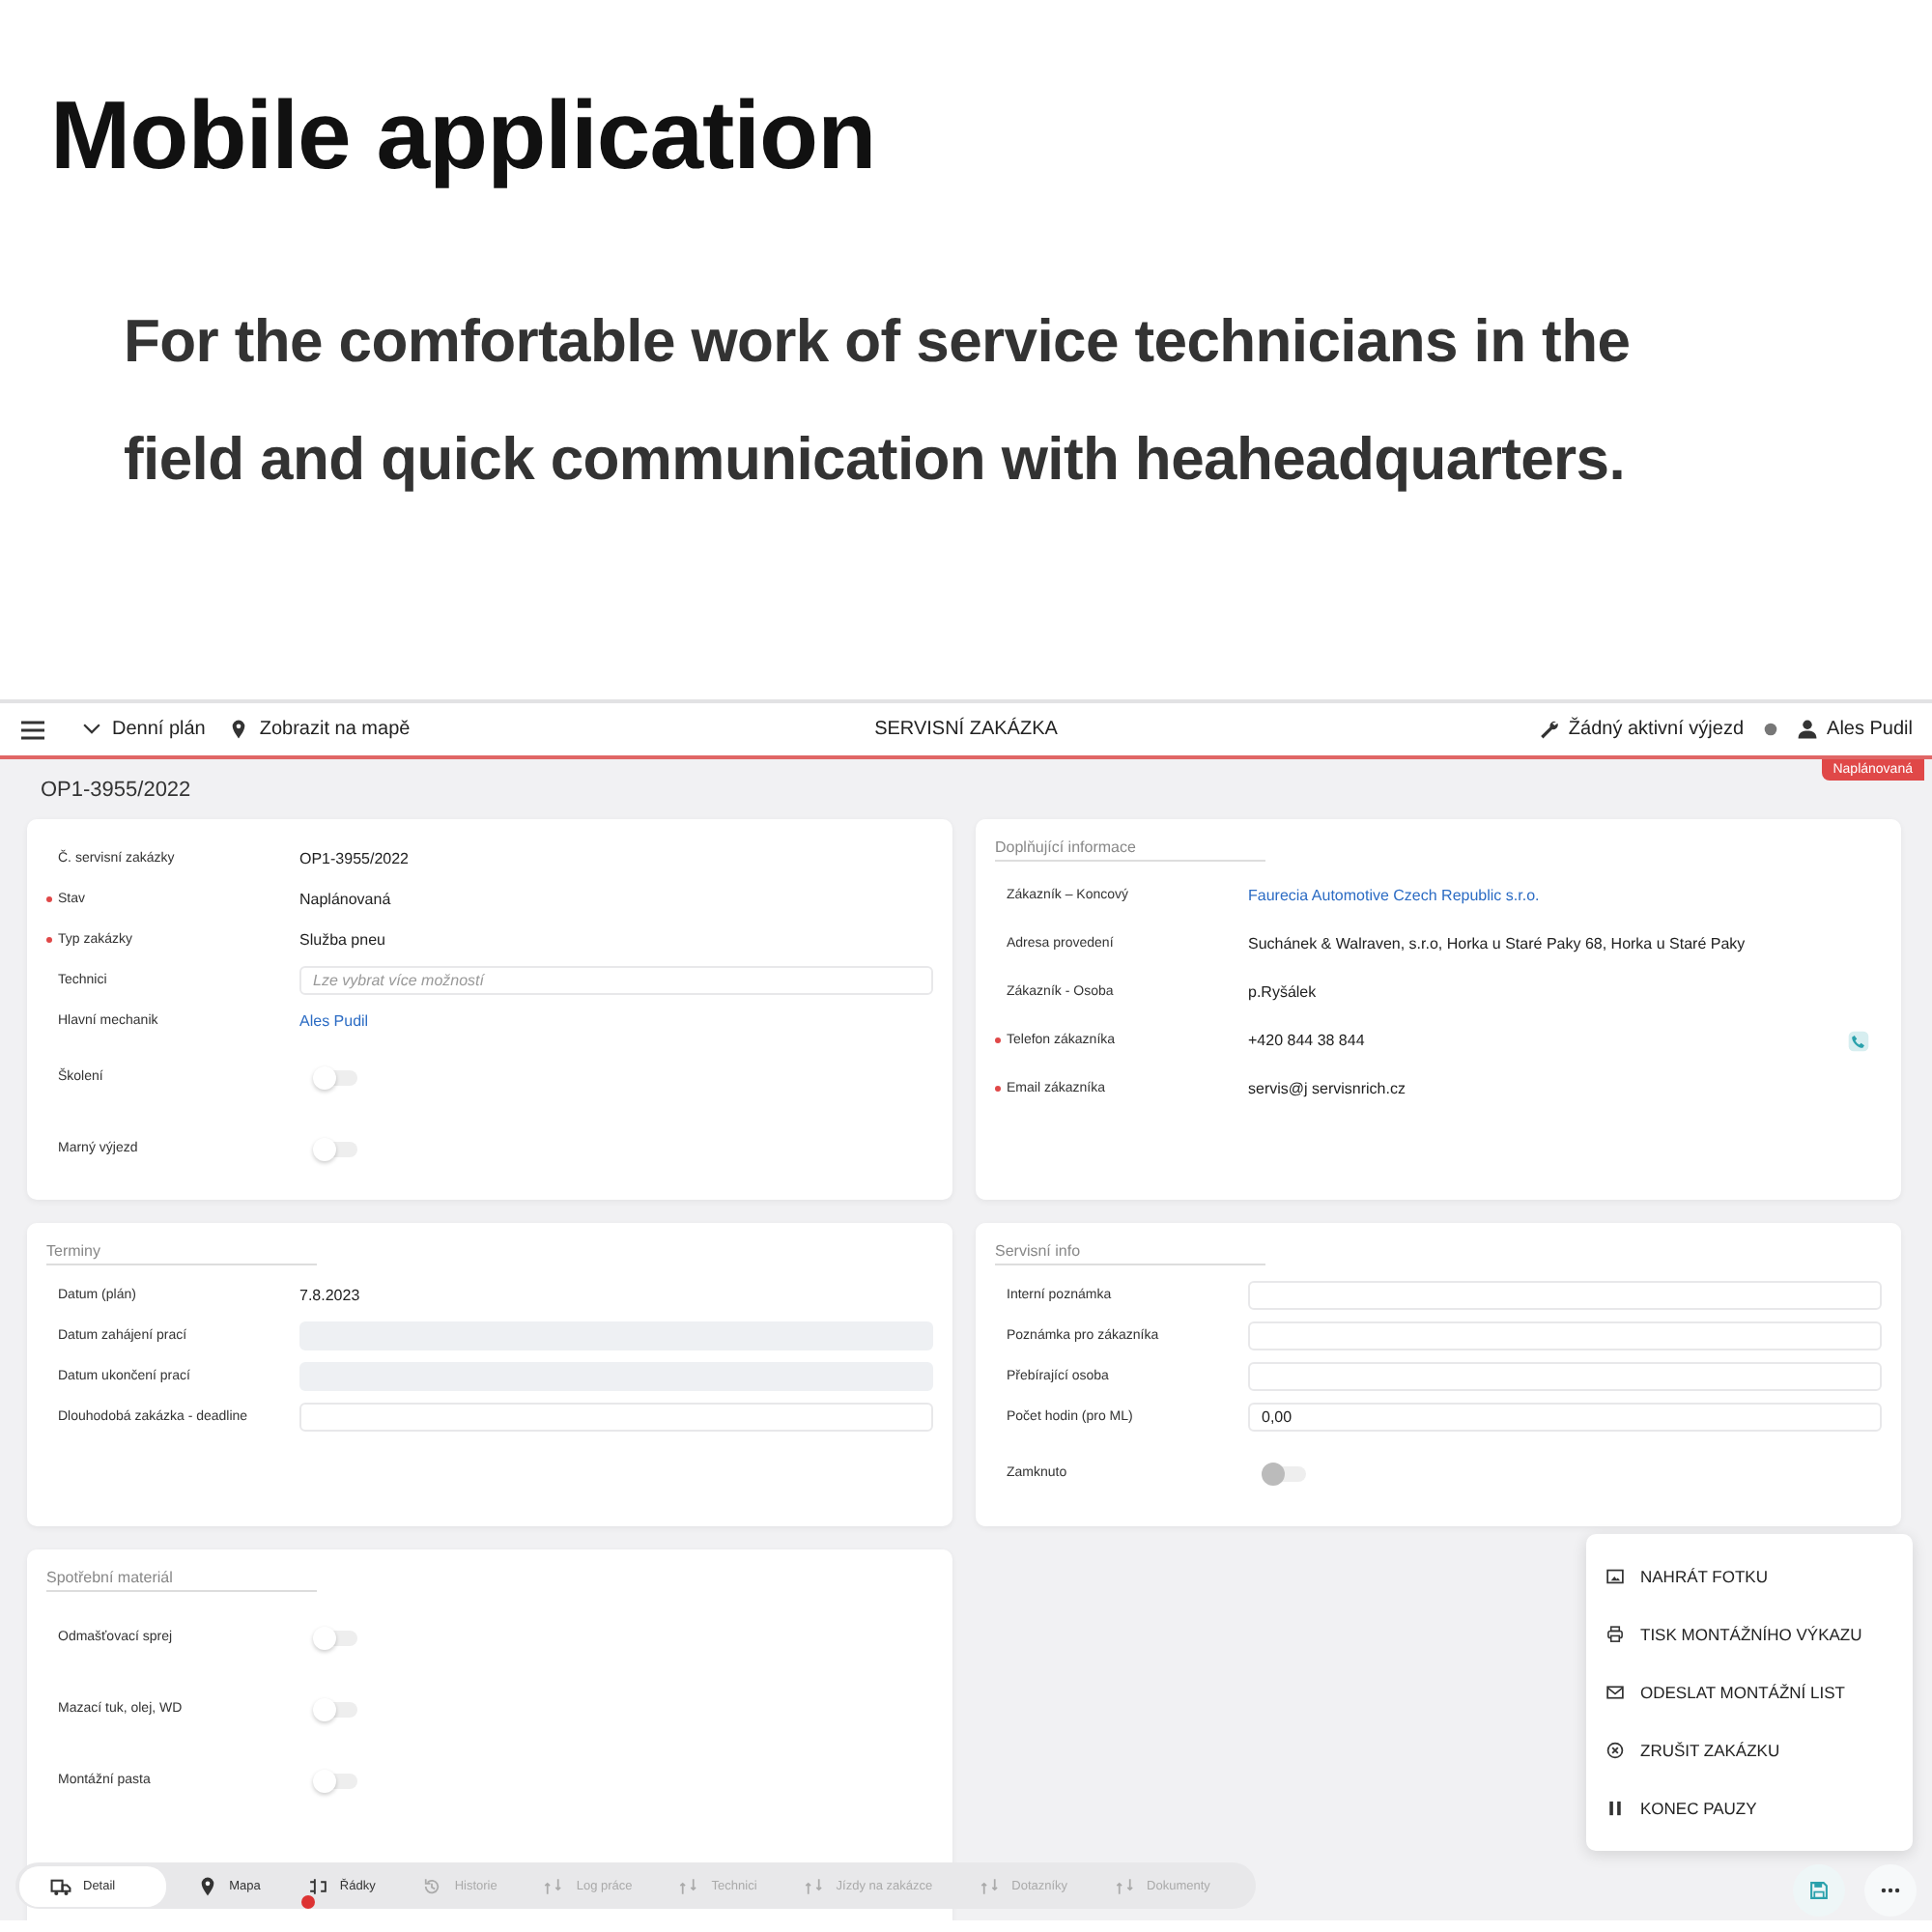 The width and height of the screenshot is (1932, 1932). What do you see at coordinates (1759, 1692) in the screenshot?
I see `menu-item: ODESLAT MONTÁŽNÍ LIST` at bounding box center [1759, 1692].